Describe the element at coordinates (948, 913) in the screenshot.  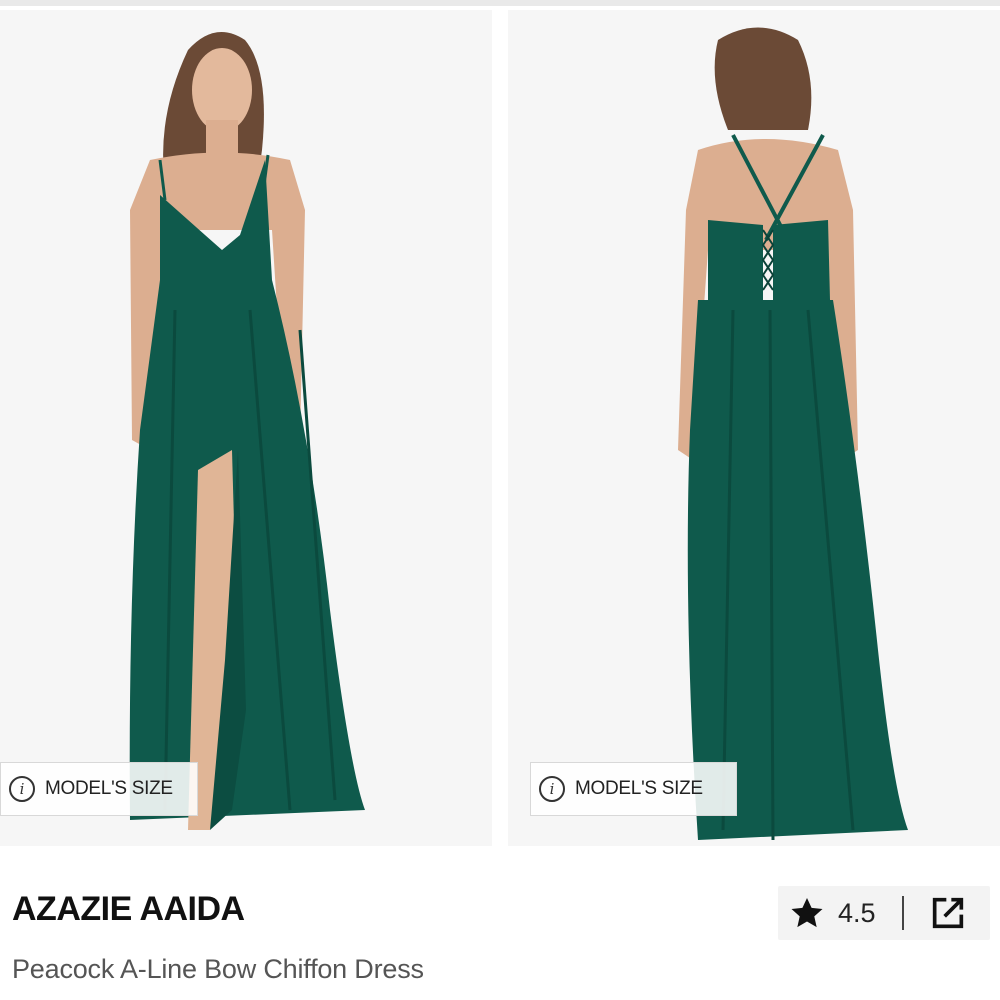
I see `external-link-icon` at that location.